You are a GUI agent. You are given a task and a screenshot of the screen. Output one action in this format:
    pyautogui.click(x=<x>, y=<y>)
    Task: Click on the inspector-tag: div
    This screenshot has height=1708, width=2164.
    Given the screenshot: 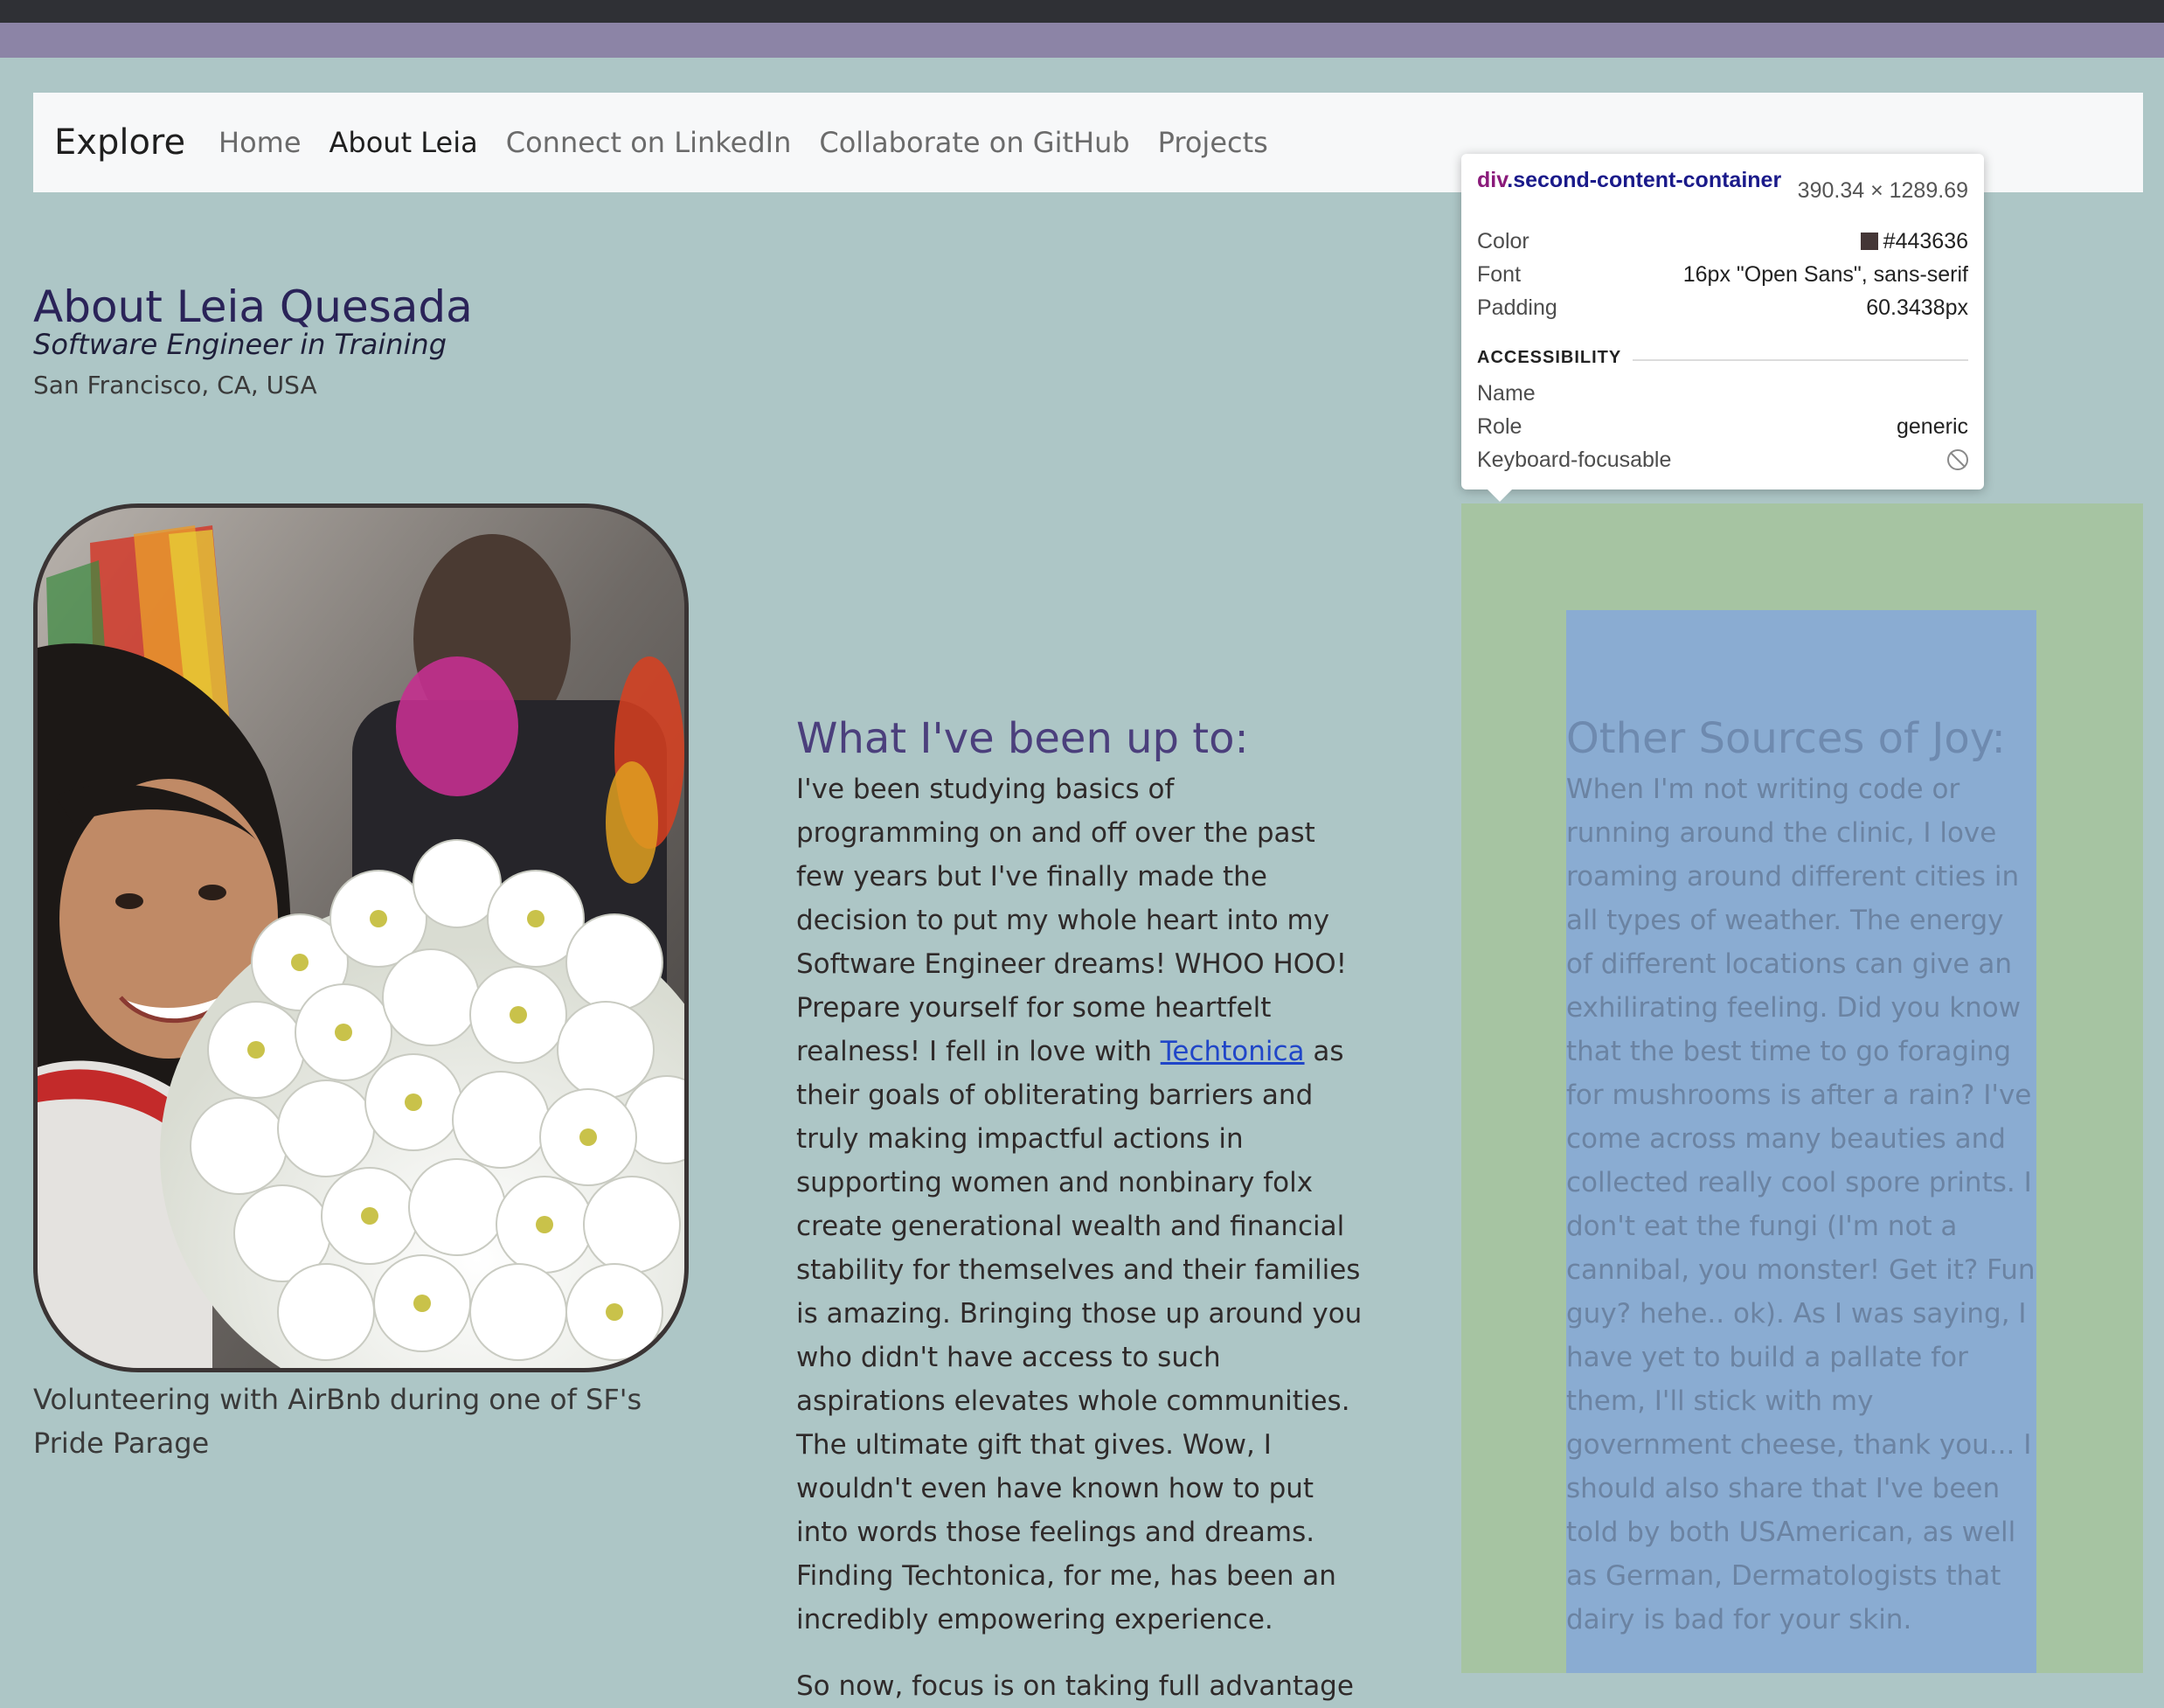 What is the action you would take?
    pyautogui.click(x=1492, y=180)
    